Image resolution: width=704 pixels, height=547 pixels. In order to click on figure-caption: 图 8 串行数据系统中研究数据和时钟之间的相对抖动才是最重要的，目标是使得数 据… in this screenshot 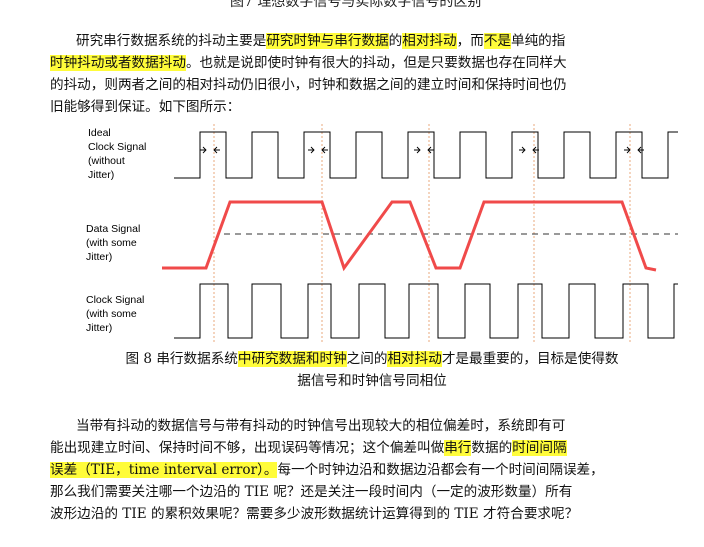, I will do `click(372, 370)`.